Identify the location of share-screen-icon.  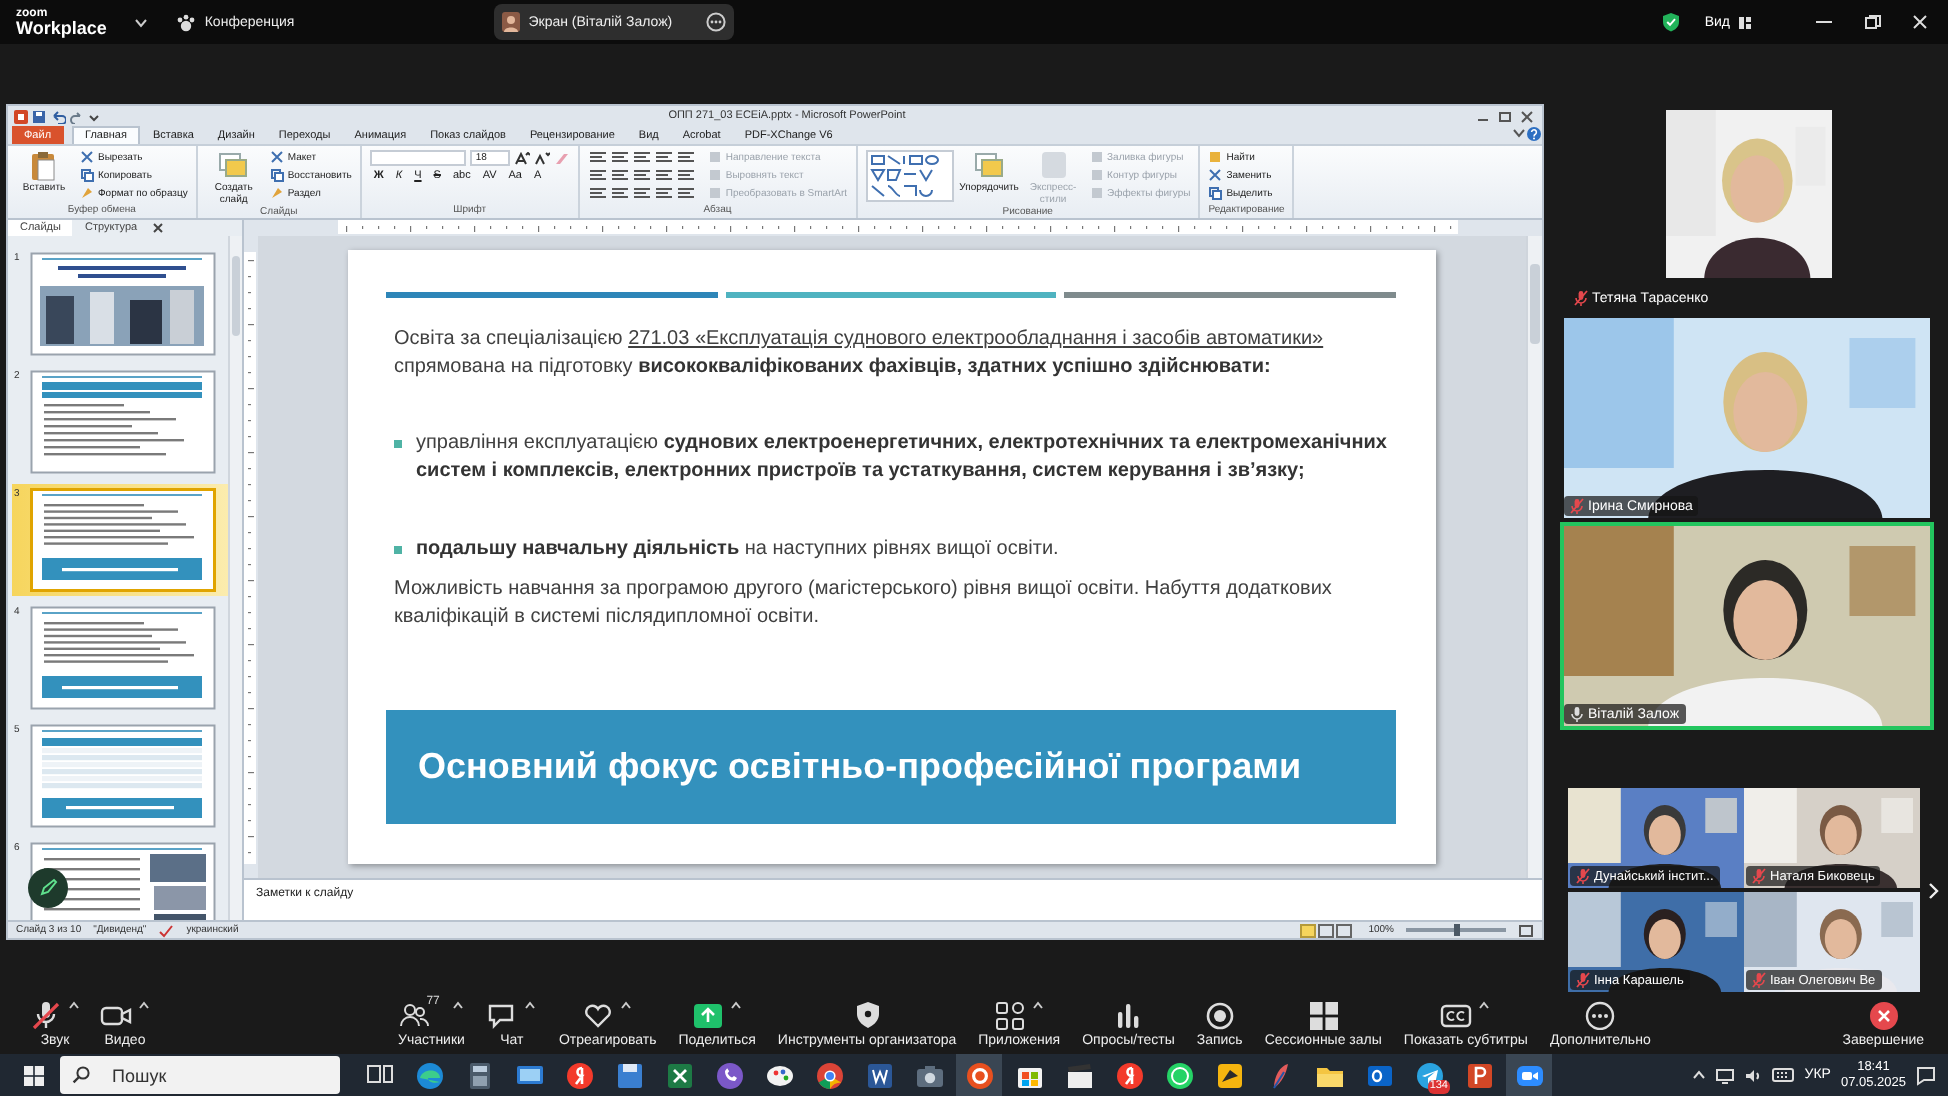
(708, 1015).